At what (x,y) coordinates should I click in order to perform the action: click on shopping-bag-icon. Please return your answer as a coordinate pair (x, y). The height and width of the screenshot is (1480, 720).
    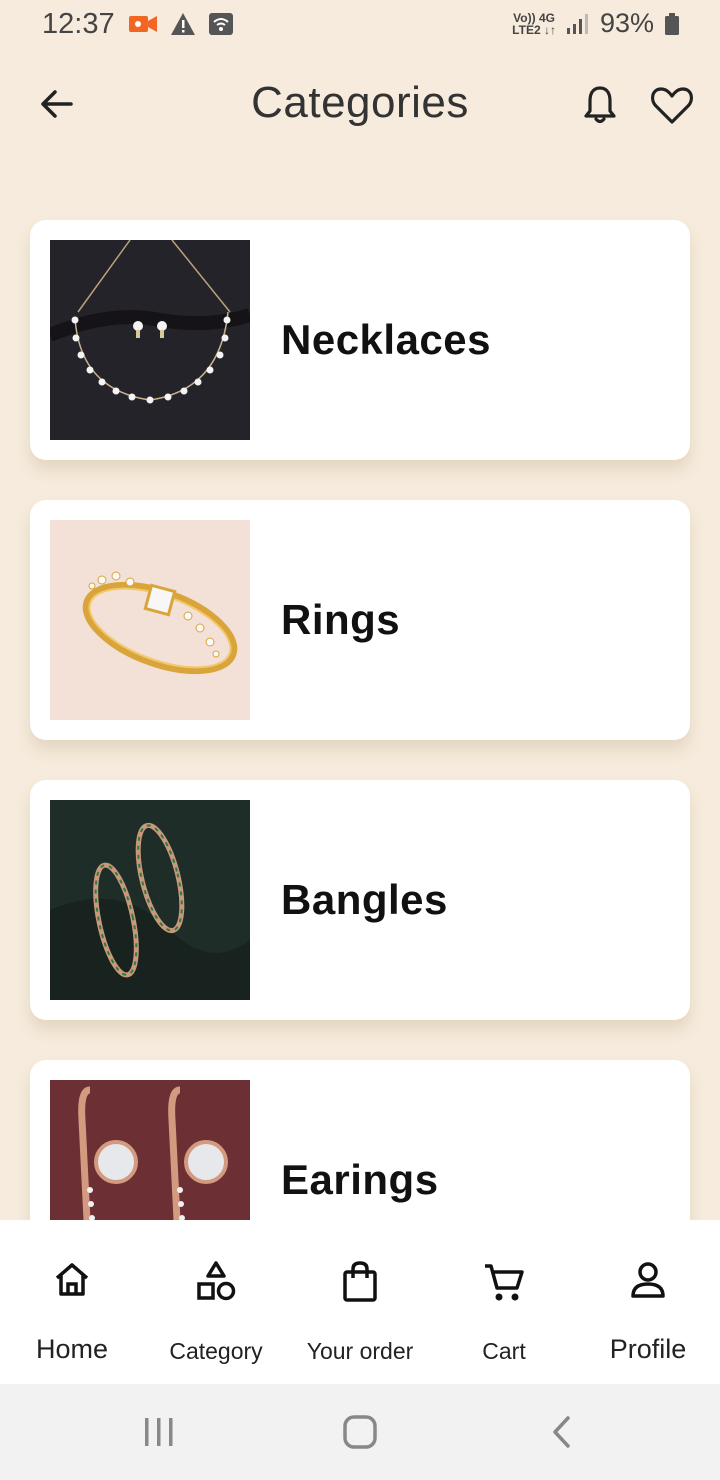
    Looking at the image, I should click on (360, 1281).